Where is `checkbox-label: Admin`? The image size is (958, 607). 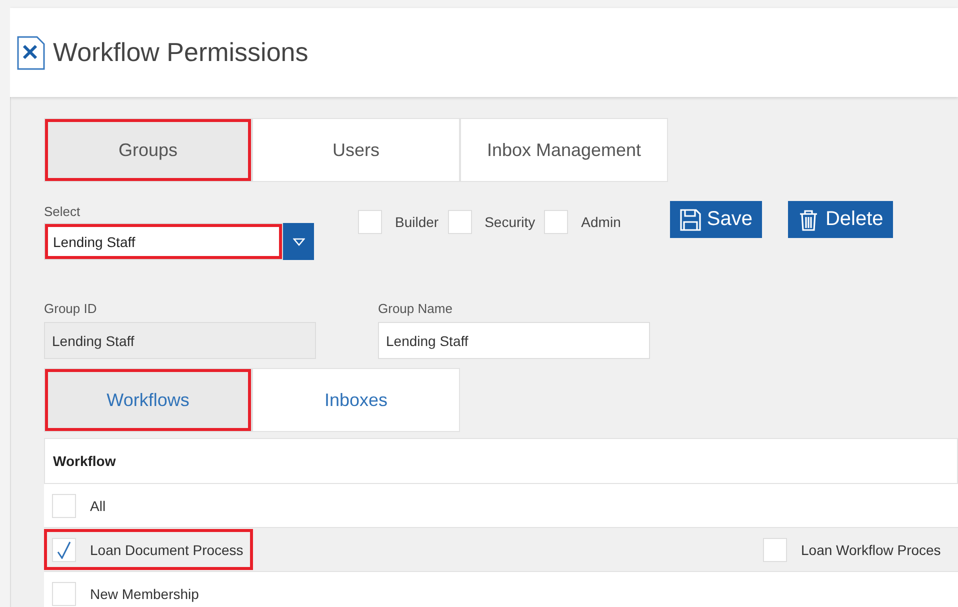 checkbox-label: Admin is located at coordinates (601, 222).